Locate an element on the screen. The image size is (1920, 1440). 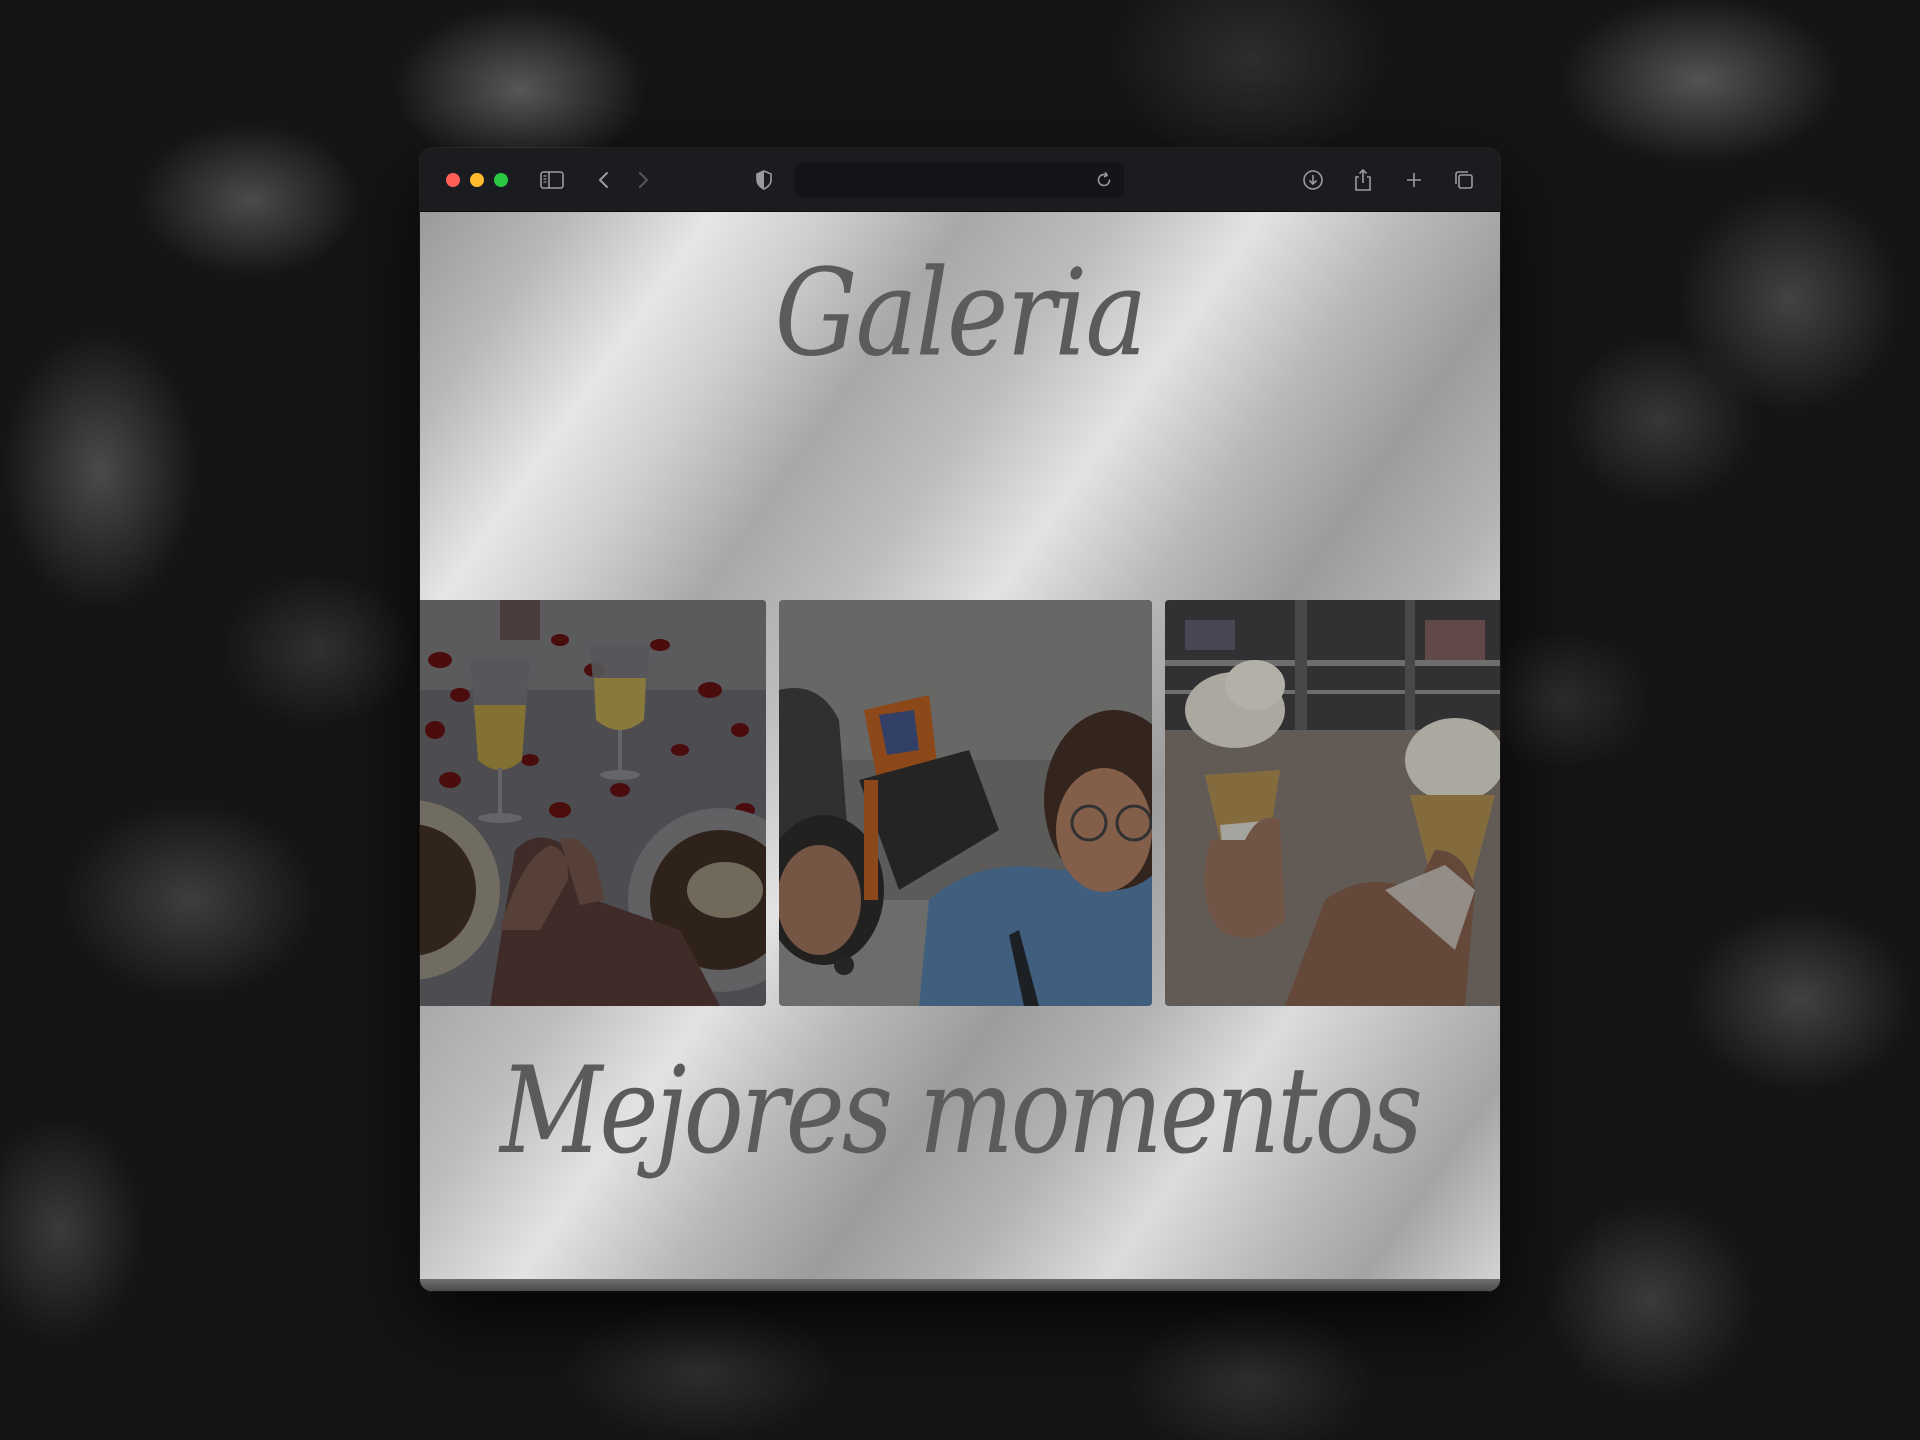
new-tab-icon is located at coordinates (1414, 180).